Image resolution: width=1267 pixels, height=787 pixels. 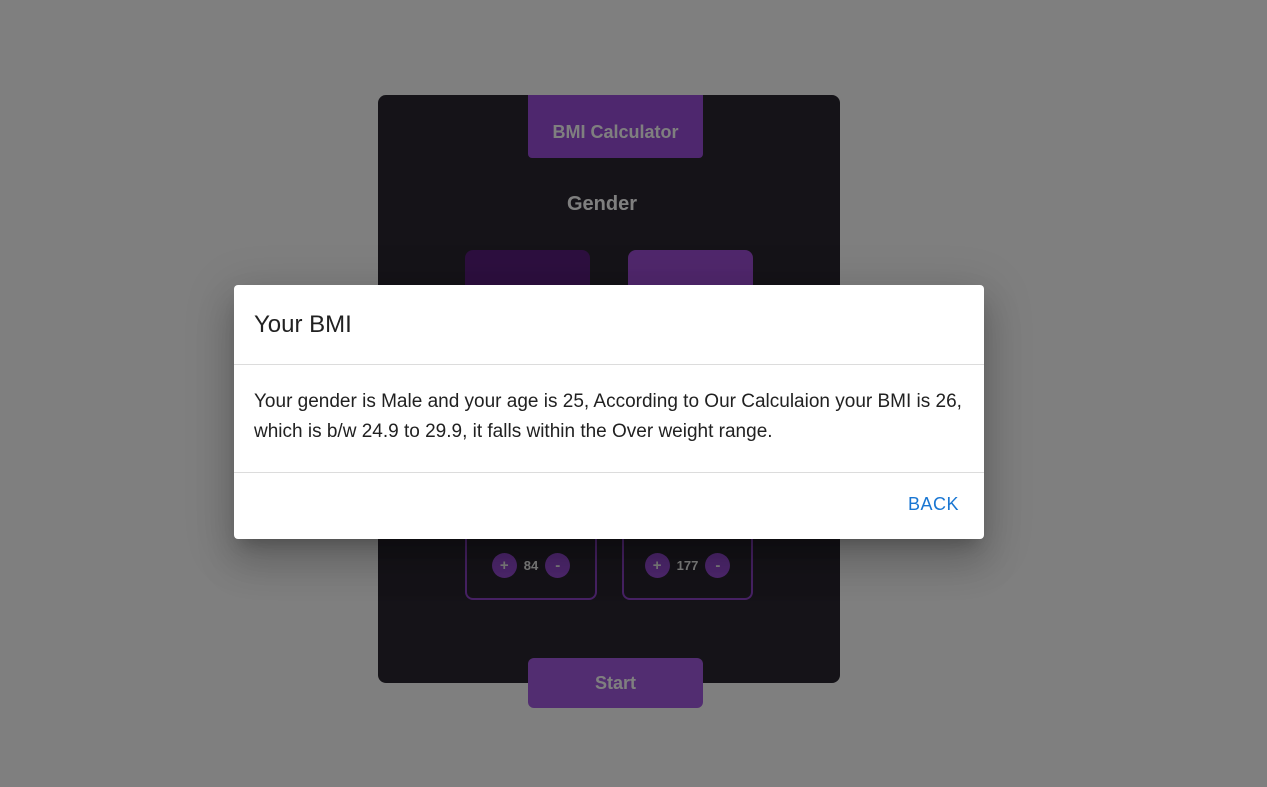 What do you see at coordinates (609, 325) in the screenshot?
I see `dialog-title: Your BMI` at bounding box center [609, 325].